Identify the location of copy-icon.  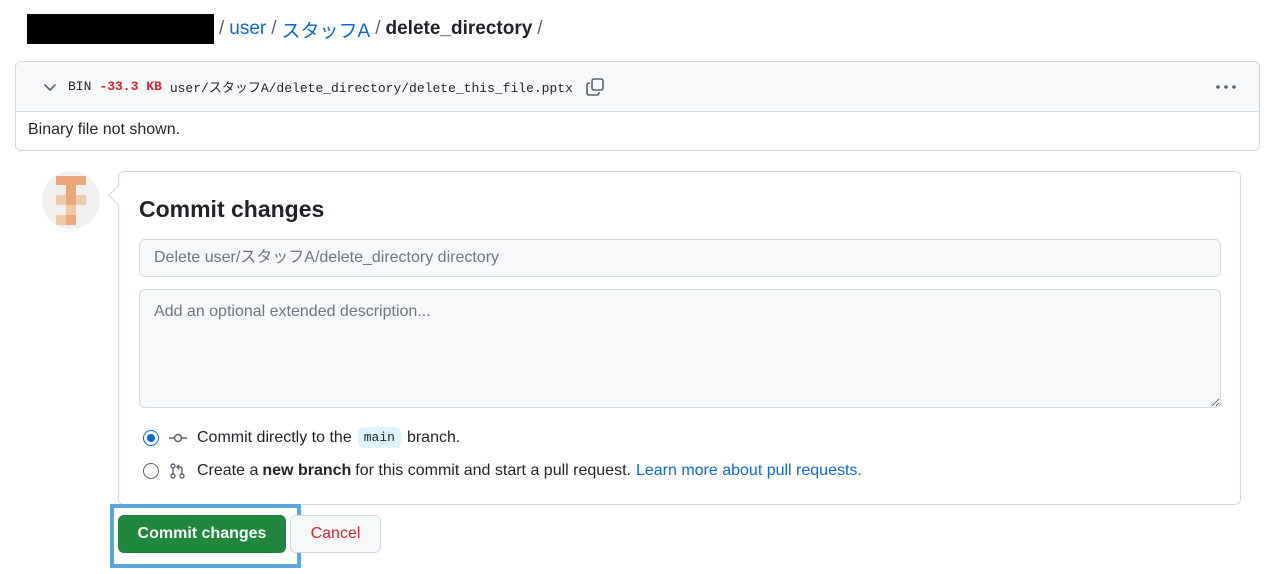
(595, 87).